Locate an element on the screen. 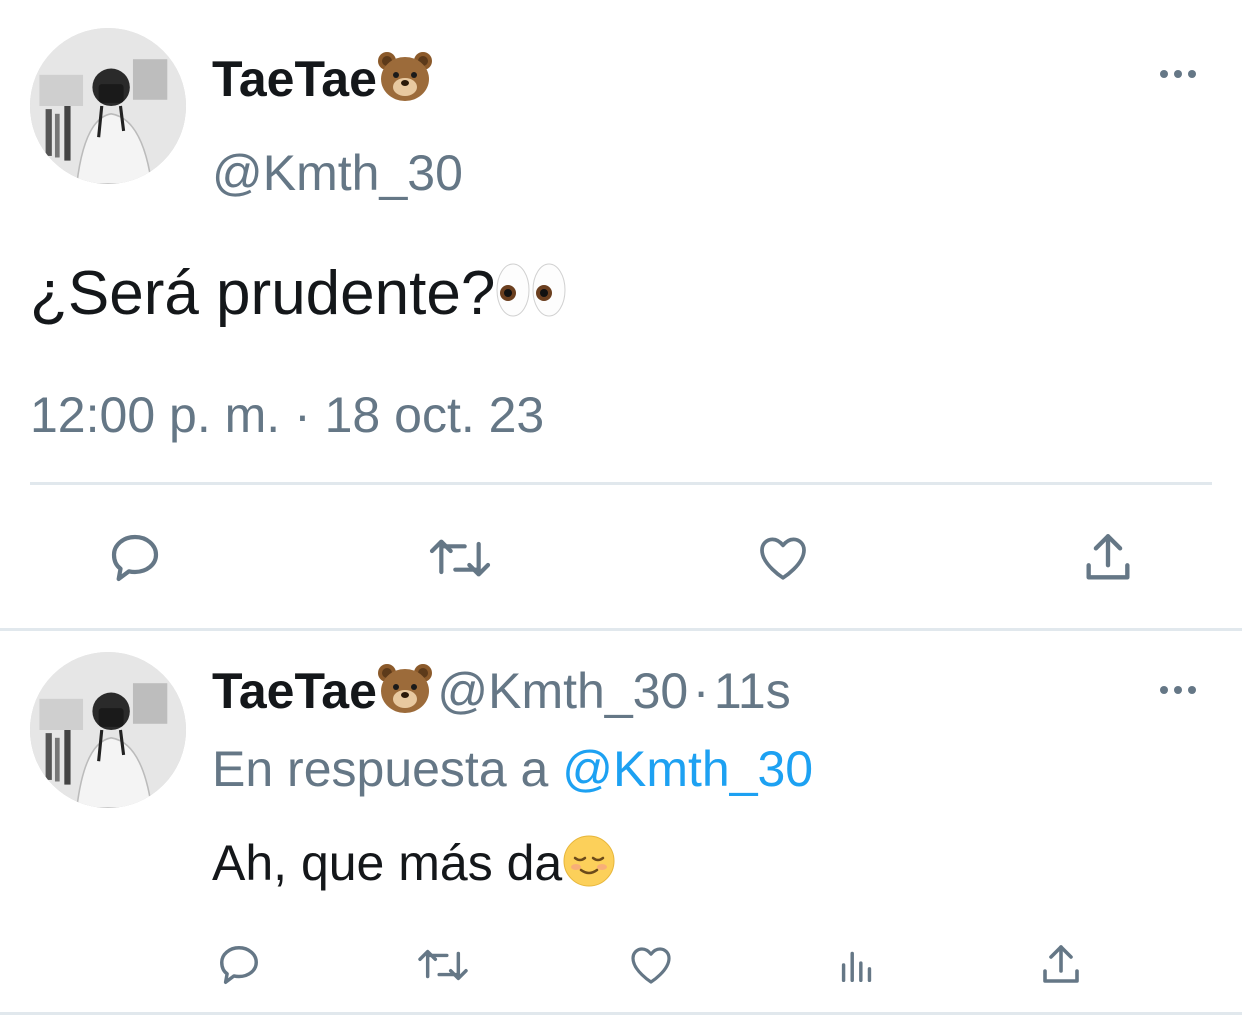 The width and height of the screenshot is (1242, 1017). reply-header: TaeTae @Kmth_30 · 11s is located at coordinates (501, 694).